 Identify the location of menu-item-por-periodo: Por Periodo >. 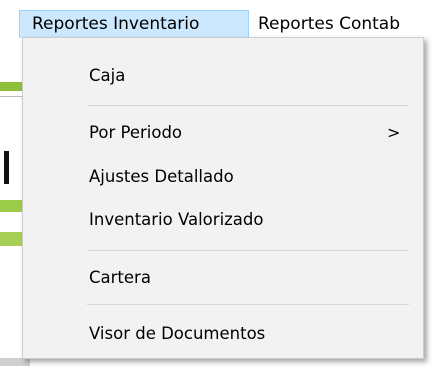
(223, 133).